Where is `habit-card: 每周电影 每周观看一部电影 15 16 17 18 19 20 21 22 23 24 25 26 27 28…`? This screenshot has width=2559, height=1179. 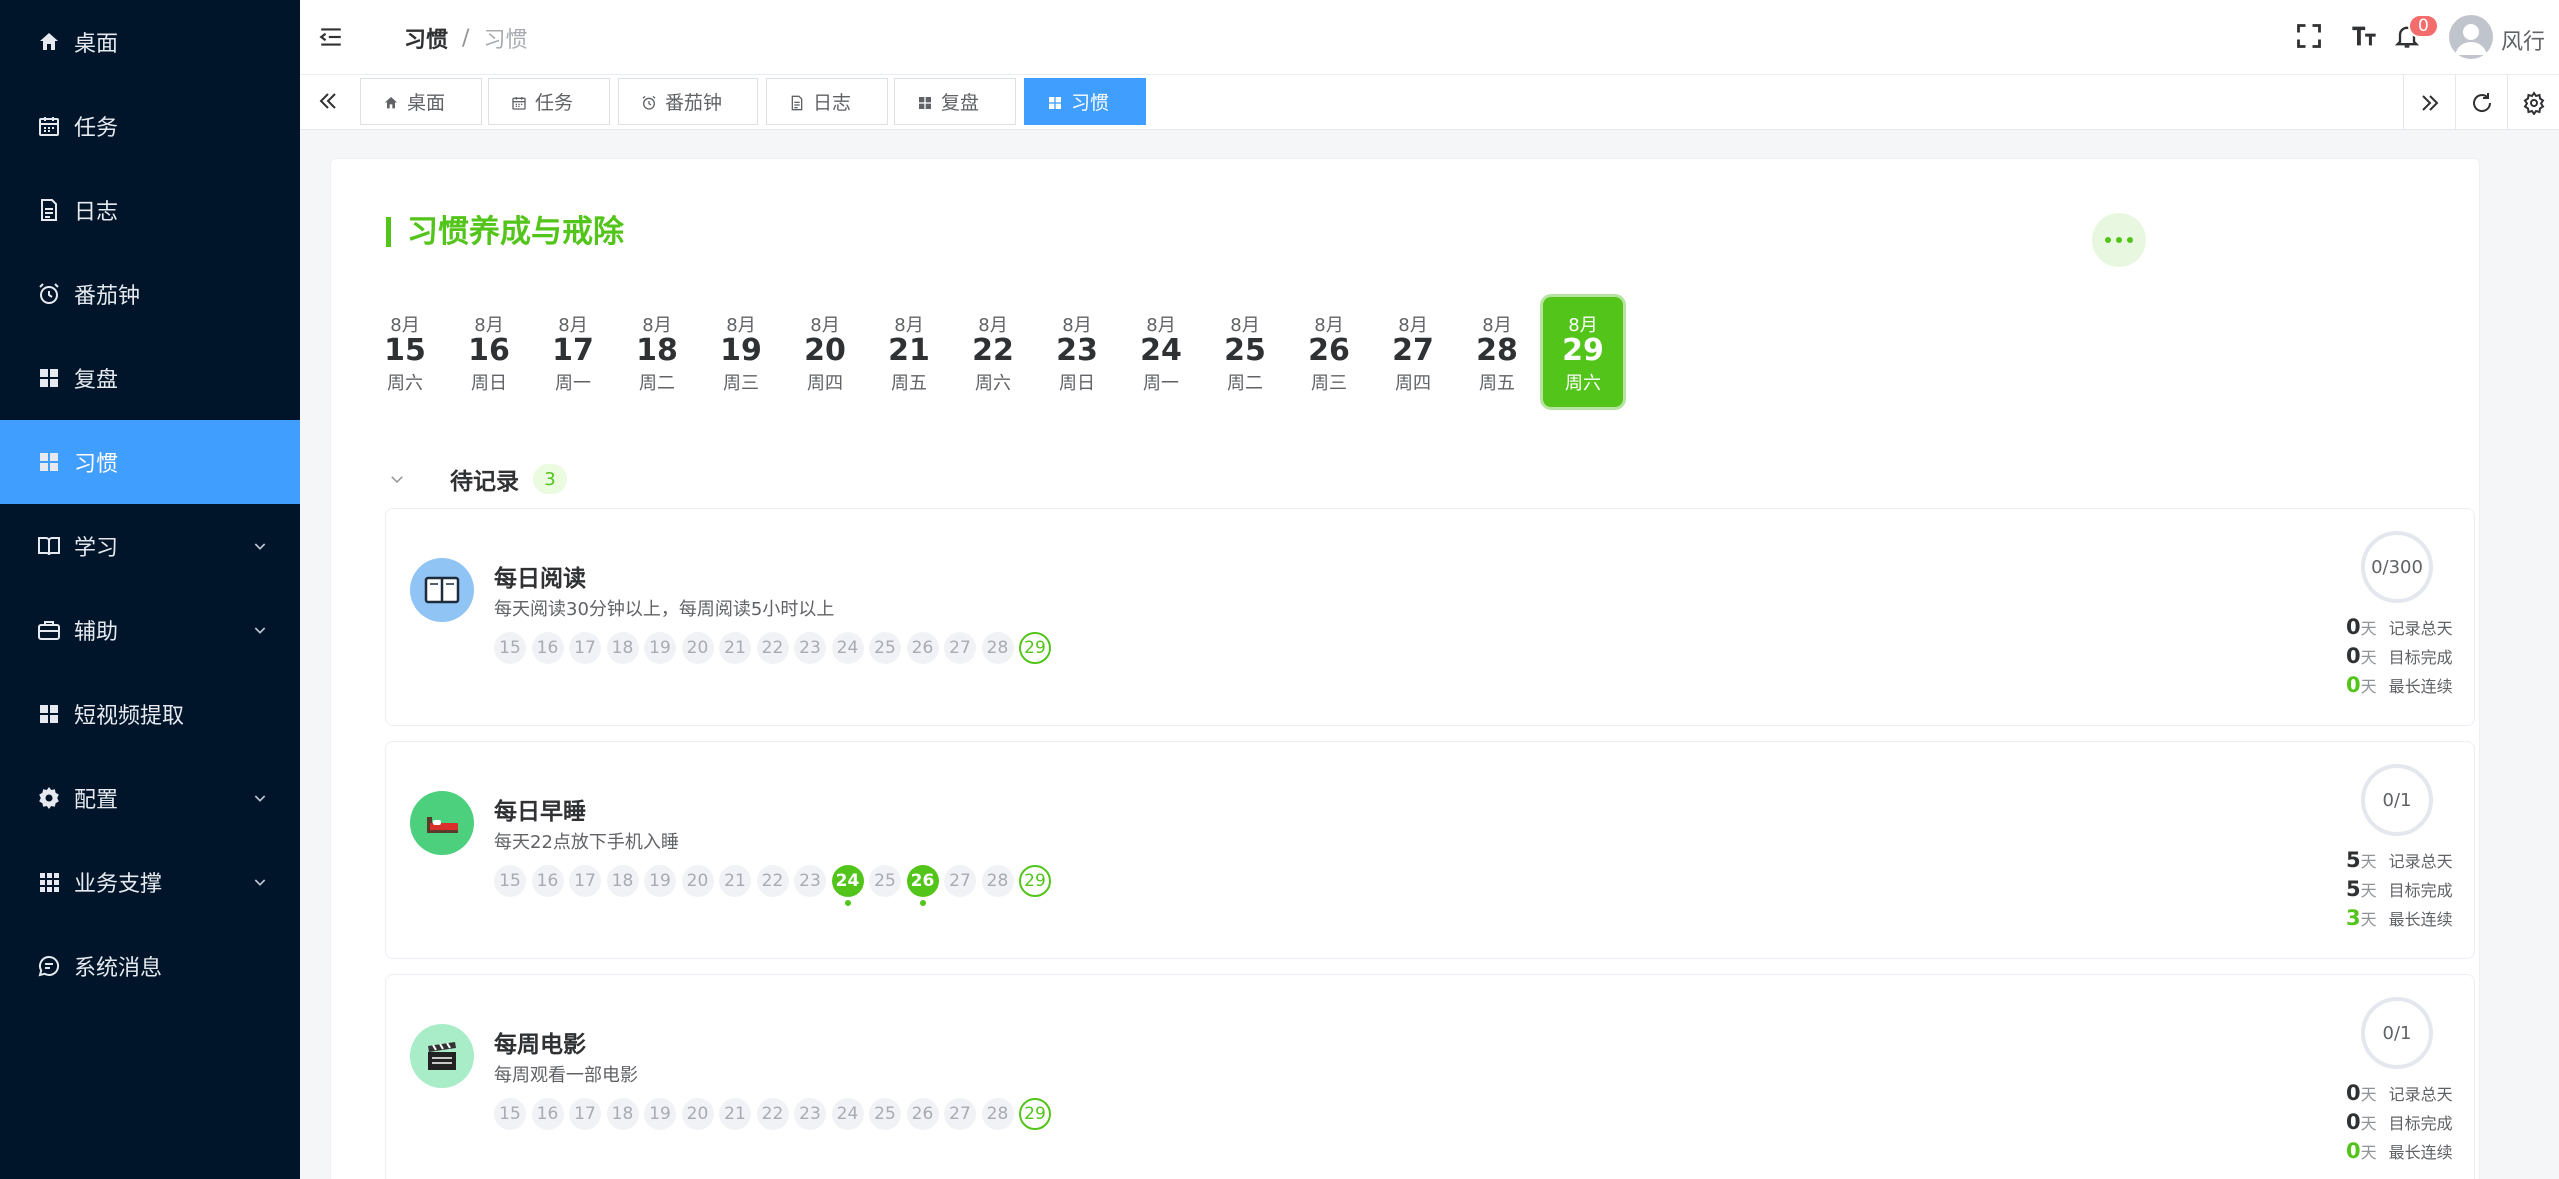
habit-card: 每周电影 每周观看一部电影 15 16 17 18 19 20 21 22 23 24 25 26 27 28… is located at coordinates (1430, 1076).